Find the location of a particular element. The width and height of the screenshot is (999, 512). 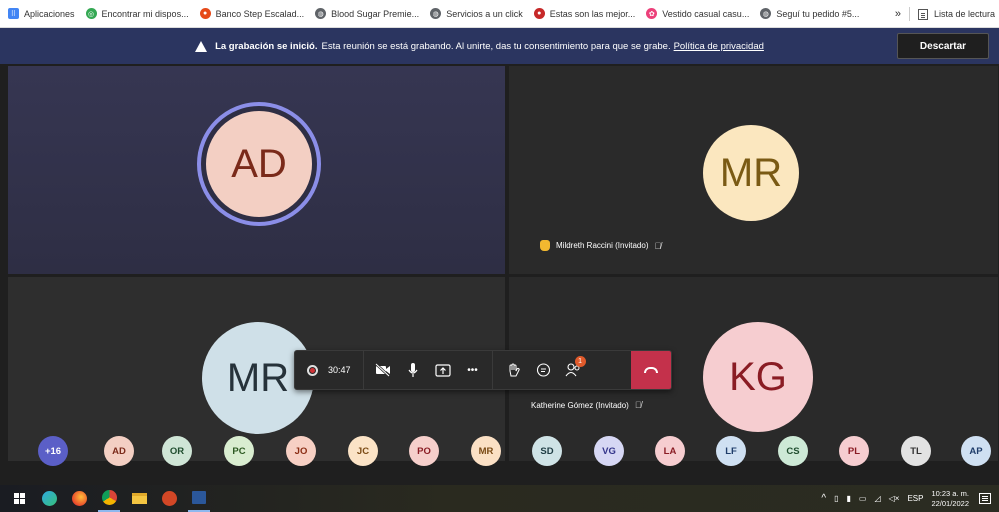

powerpoint-icon is located at coordinates (169, 498).